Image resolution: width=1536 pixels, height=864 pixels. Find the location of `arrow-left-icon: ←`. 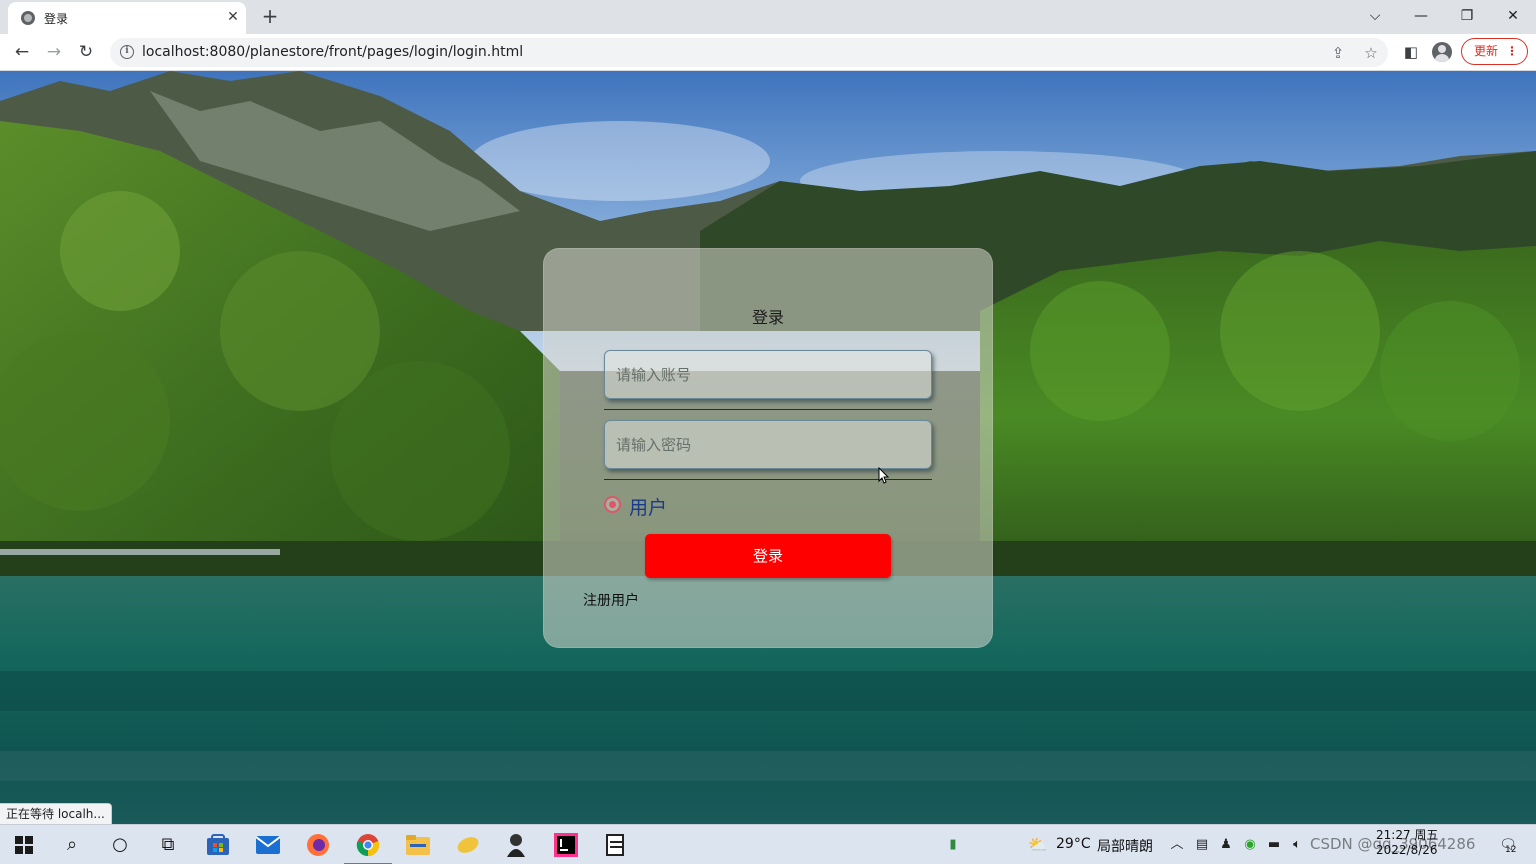

arrow-left-icon: ← is located at coordinates (22, 52).